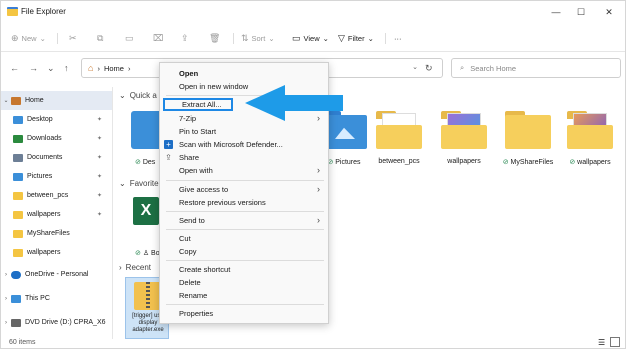 The width and height of the screenshot is (626, 349). Describe the element at coordinates (244, 295) in the screenshot. I see `menu-item-rename: Rename` at that location.